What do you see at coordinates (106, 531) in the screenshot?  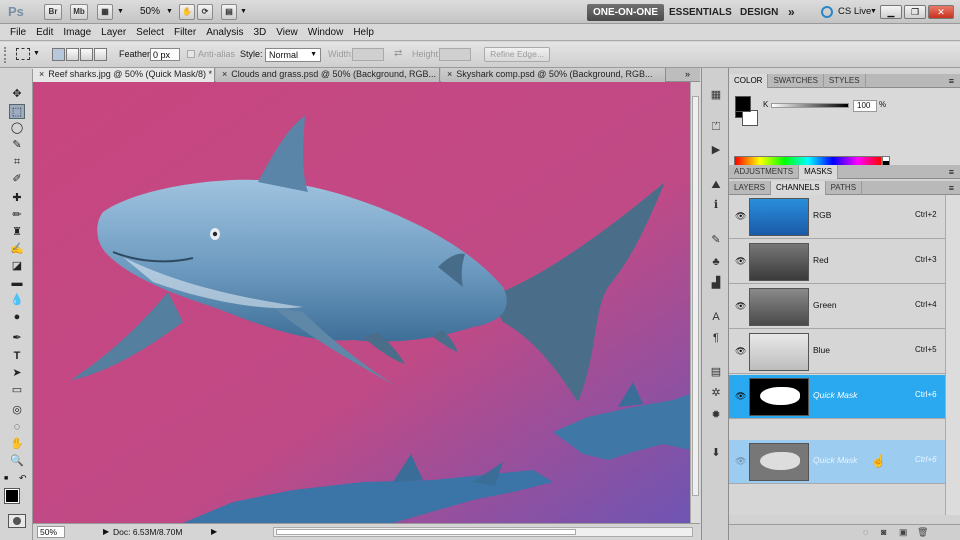 I see `status-menu-icon: ▶` at bounding box center [106, 531].